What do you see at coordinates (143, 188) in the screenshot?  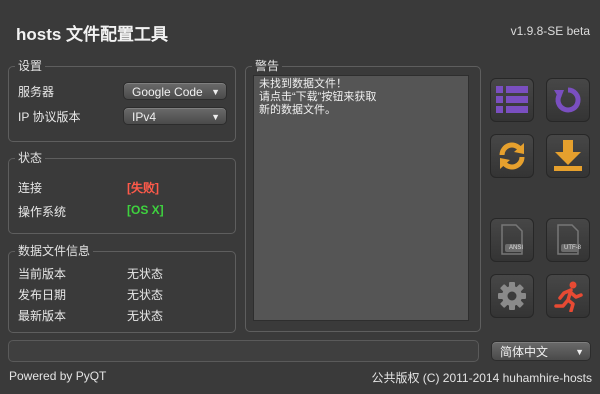 I see `connection-status: [失败]` at bounding box center [143, 188].